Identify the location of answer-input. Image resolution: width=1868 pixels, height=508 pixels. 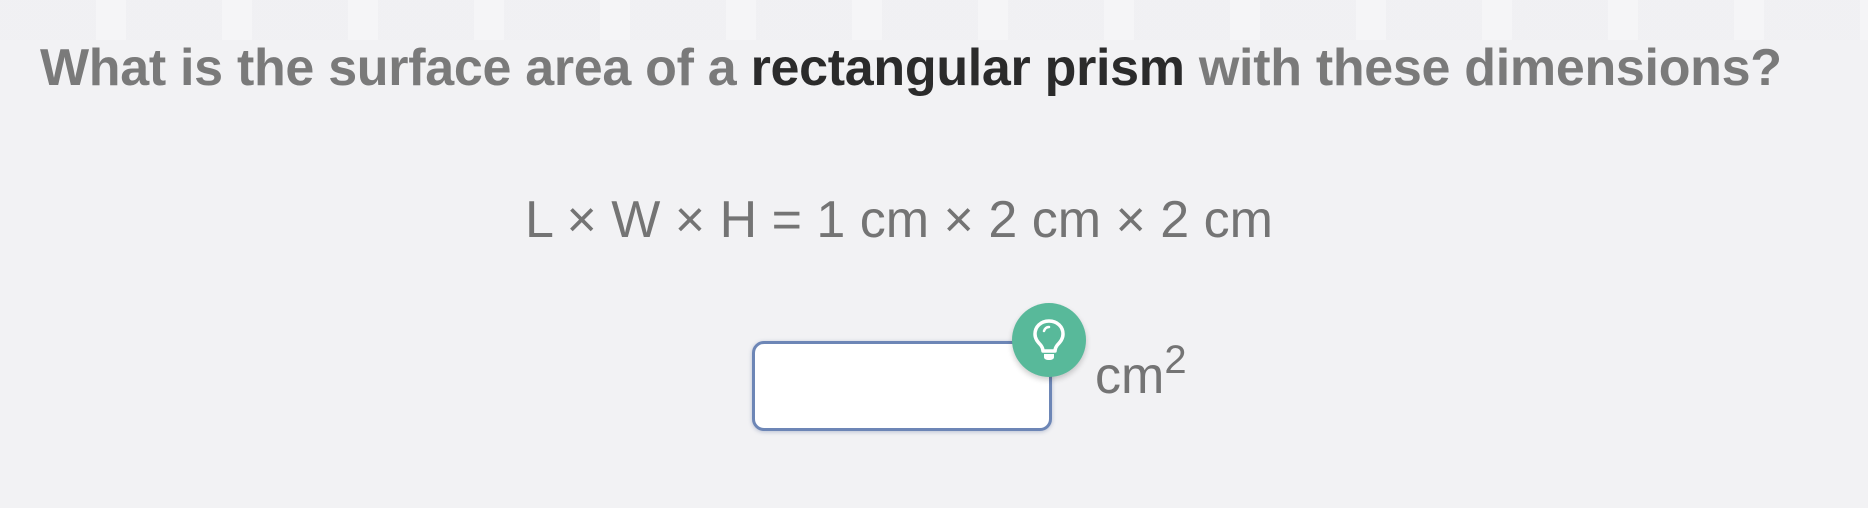
(902, 386).